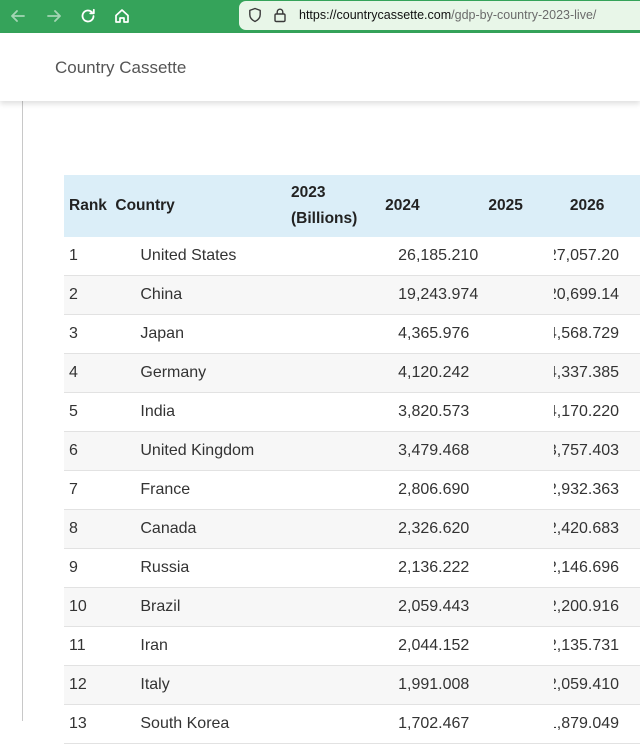 The image size is (640, 744). I want to click on cell-2024-value: 19,243.974, so click(438, 294).